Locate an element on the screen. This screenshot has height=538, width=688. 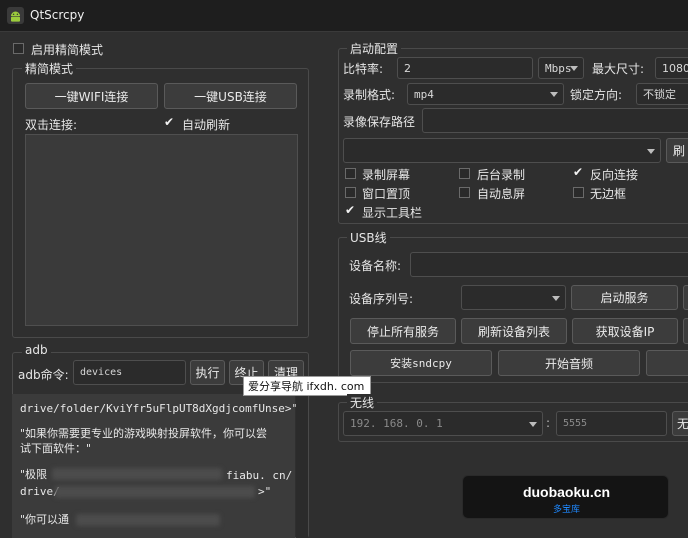
double-click-label: 双击连接: is located at coordinates (51, 125).